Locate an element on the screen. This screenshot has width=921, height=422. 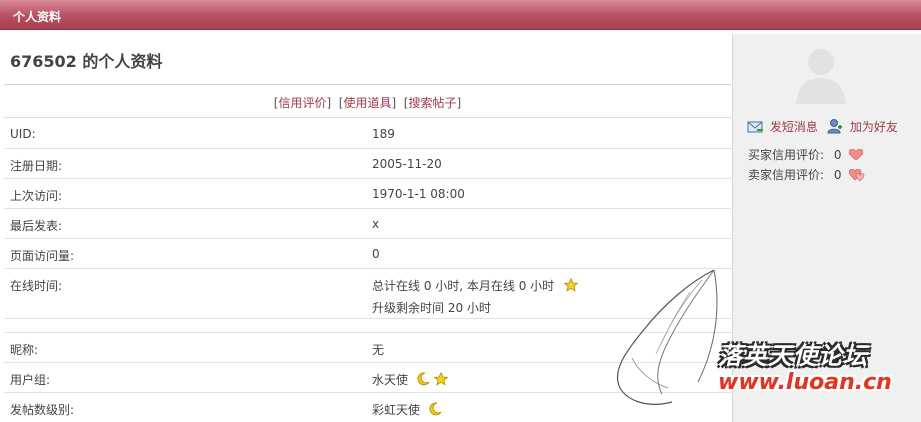
add-friend-button: 加为好友 is located at coordinates (862, 126).